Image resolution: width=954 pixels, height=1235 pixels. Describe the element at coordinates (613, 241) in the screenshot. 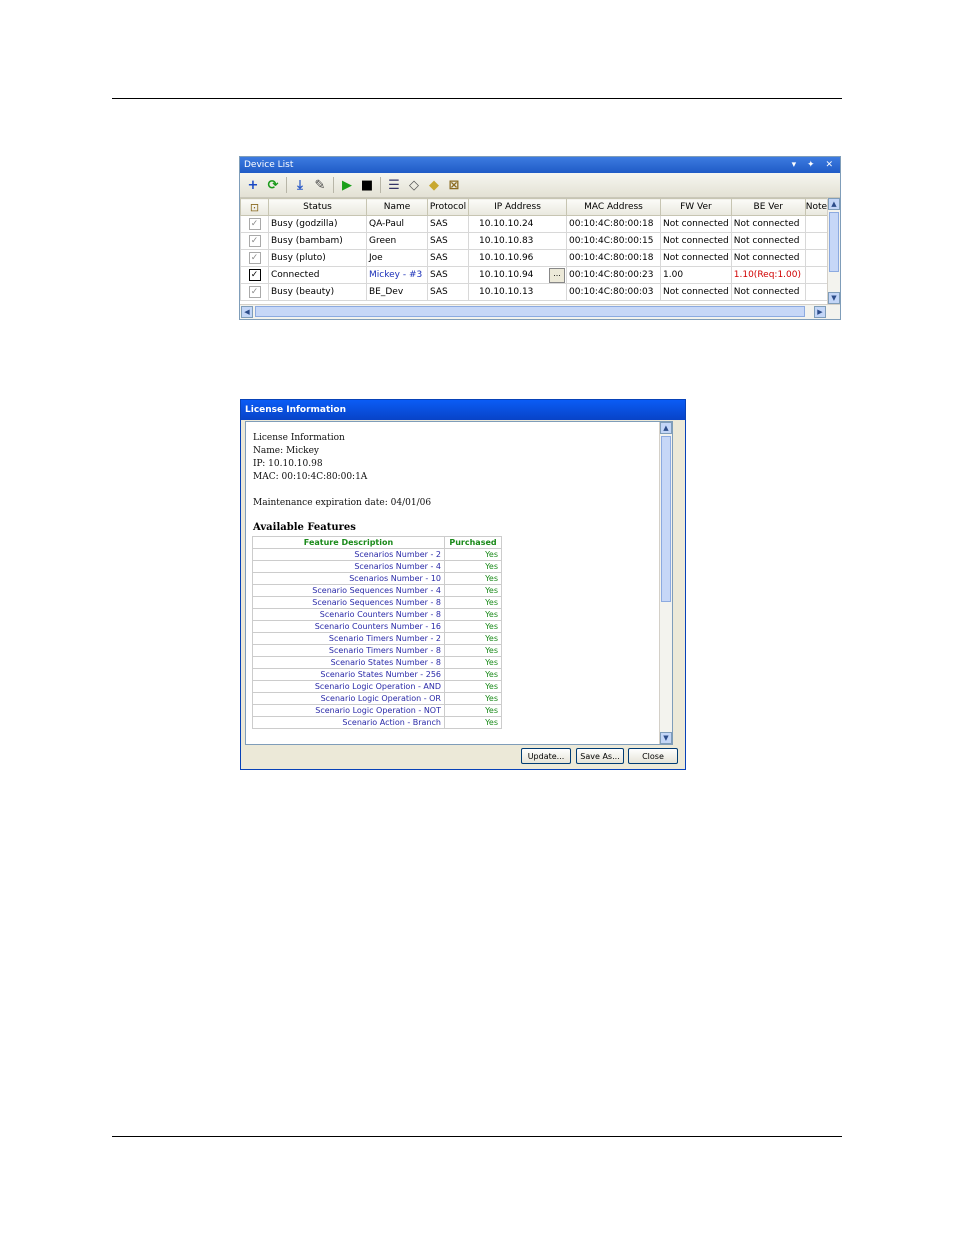

I see `cell-mac: 00:10:4C:80:00:15` at that location.